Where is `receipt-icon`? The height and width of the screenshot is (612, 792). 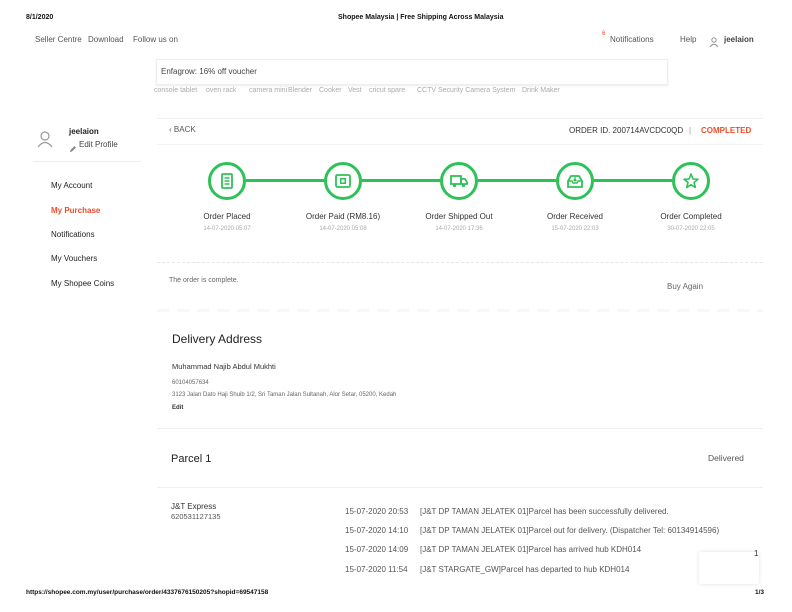
receipt-icon is located at coordinates (227, 181).